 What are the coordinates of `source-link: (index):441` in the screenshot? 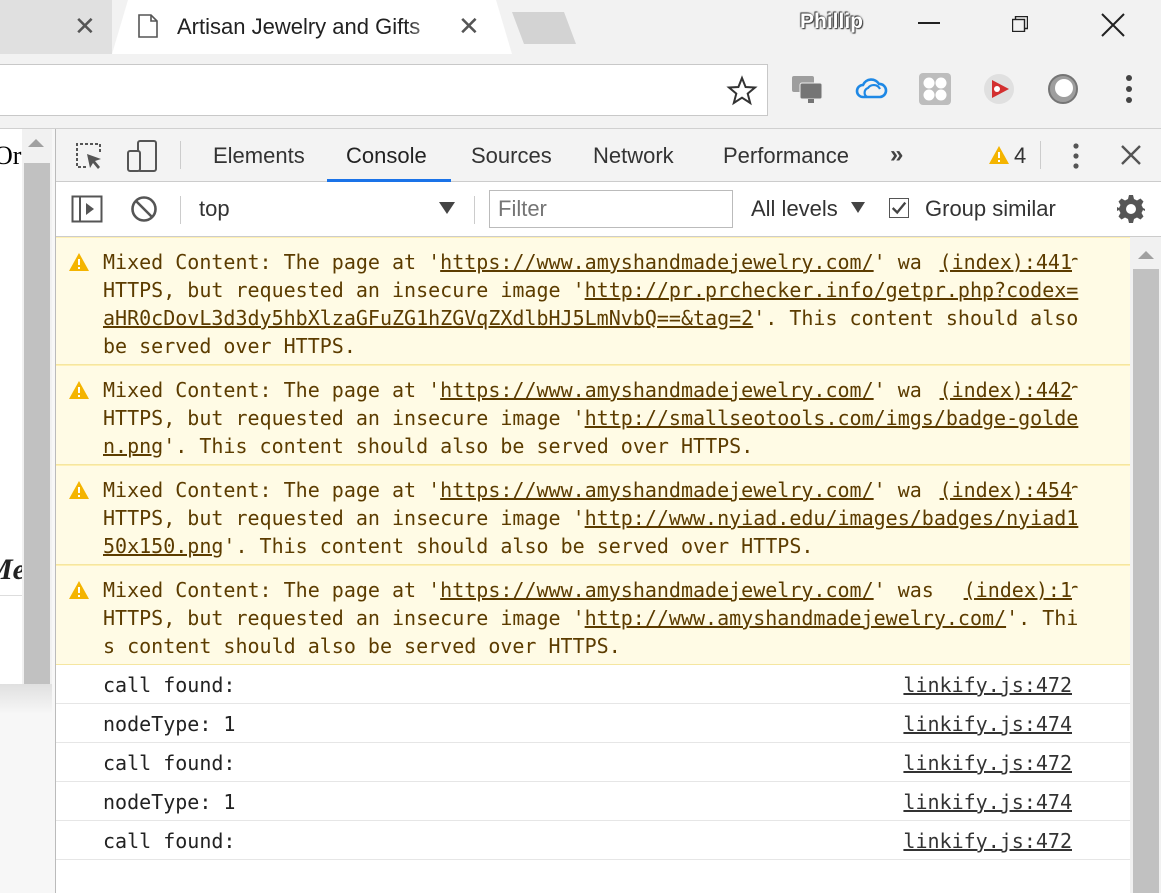 It's located at (996, 262).